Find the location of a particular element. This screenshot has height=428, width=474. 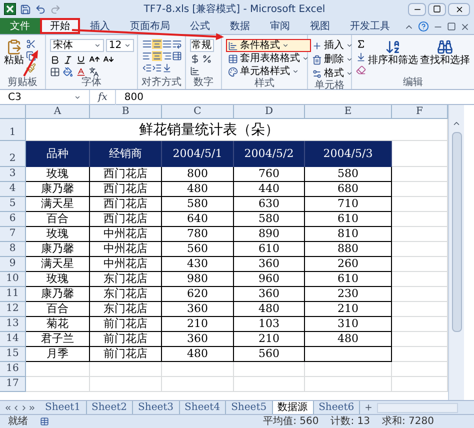

top-align-icon is located at coordinates (147, 44).